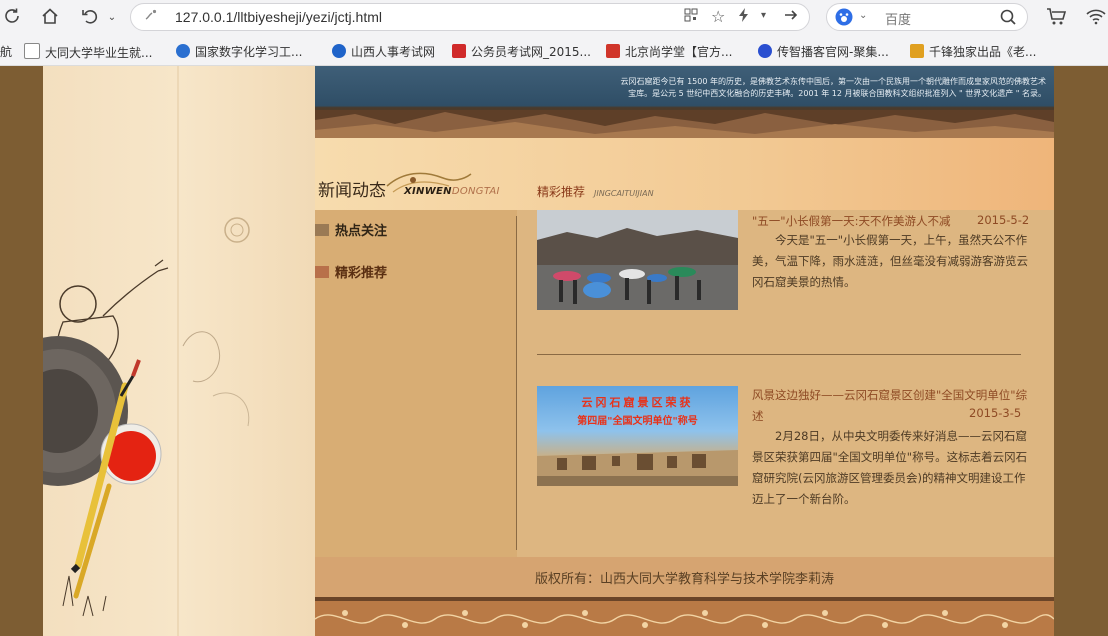 This screenshot has height=636, width=1108. What do you see at coordinates (428, 191) in the screenshot?
I see `section-title-en-a: XINWEN` at bounding box center [428, 191].